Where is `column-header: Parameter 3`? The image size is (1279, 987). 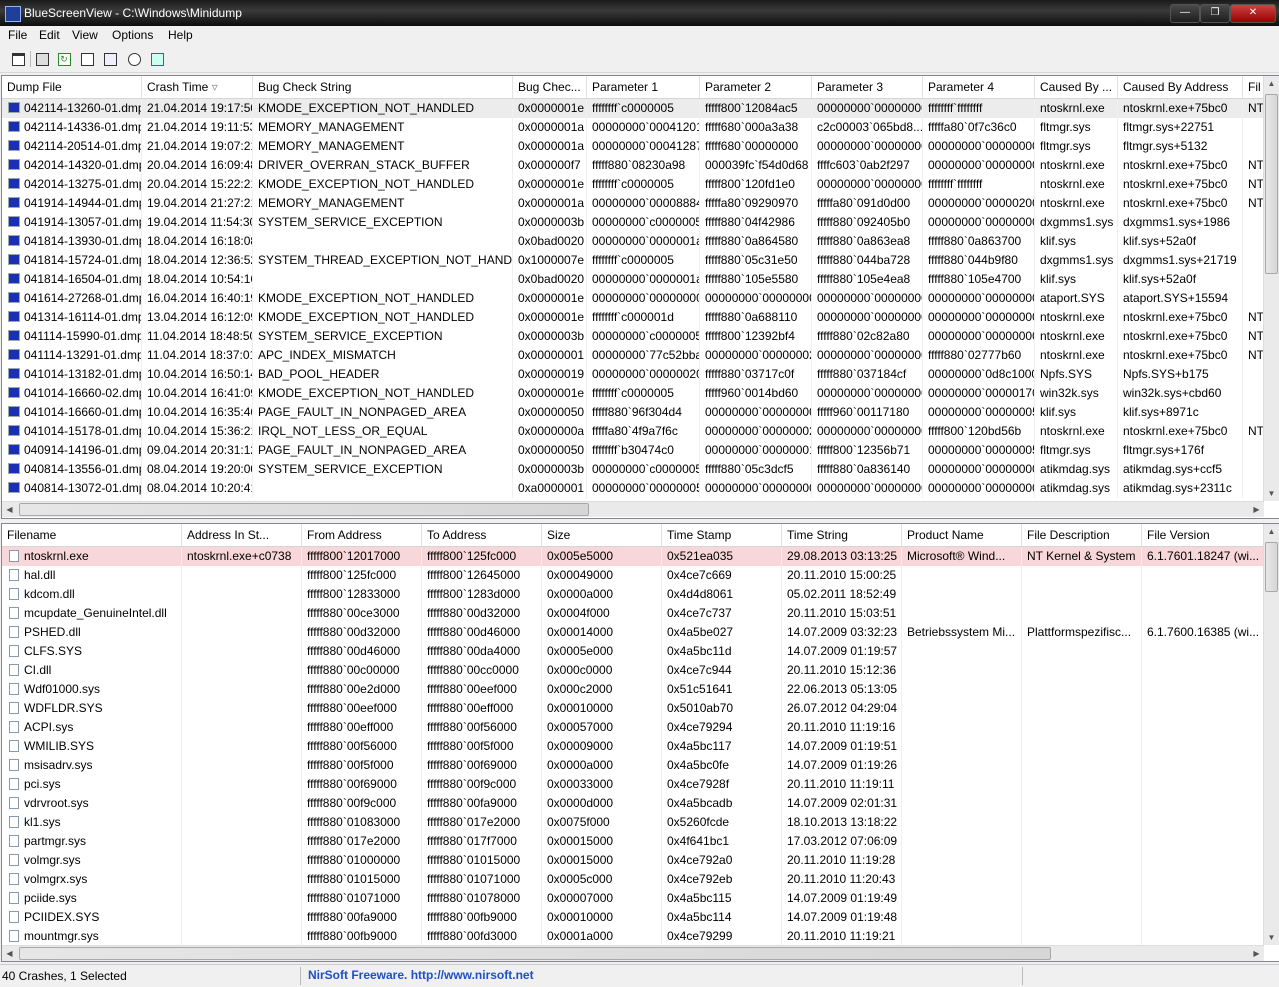 column-header: Parameter 3 is located at coordinates (867, 87).